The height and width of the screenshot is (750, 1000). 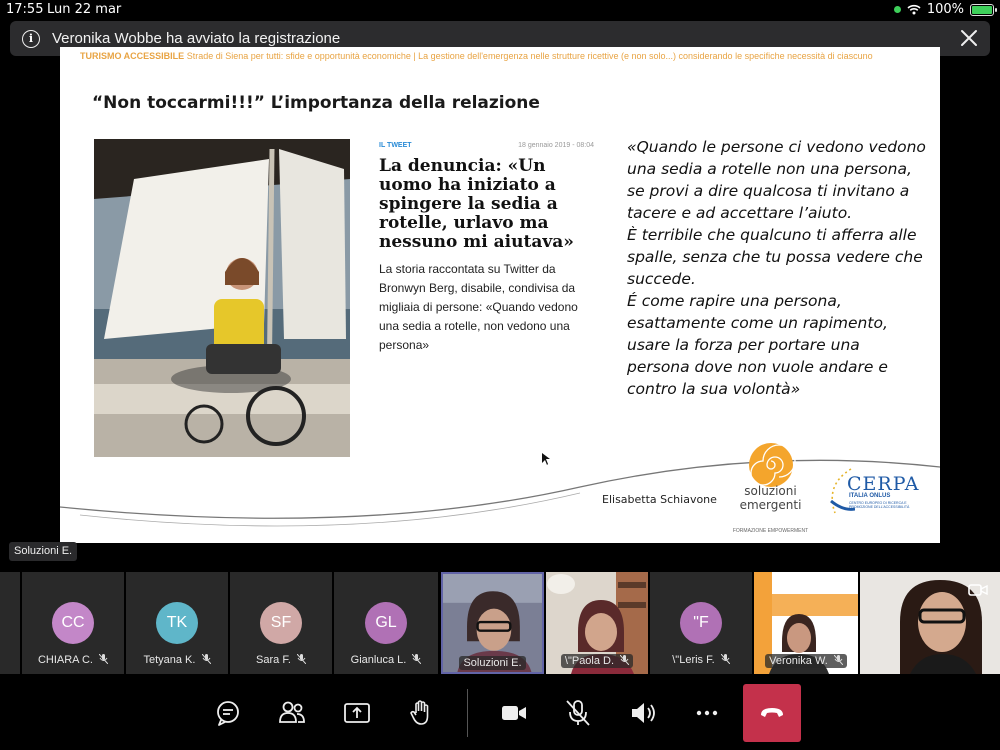 I want to click on participant-tile: "F \"Leris F., so click(x=701, y=623).